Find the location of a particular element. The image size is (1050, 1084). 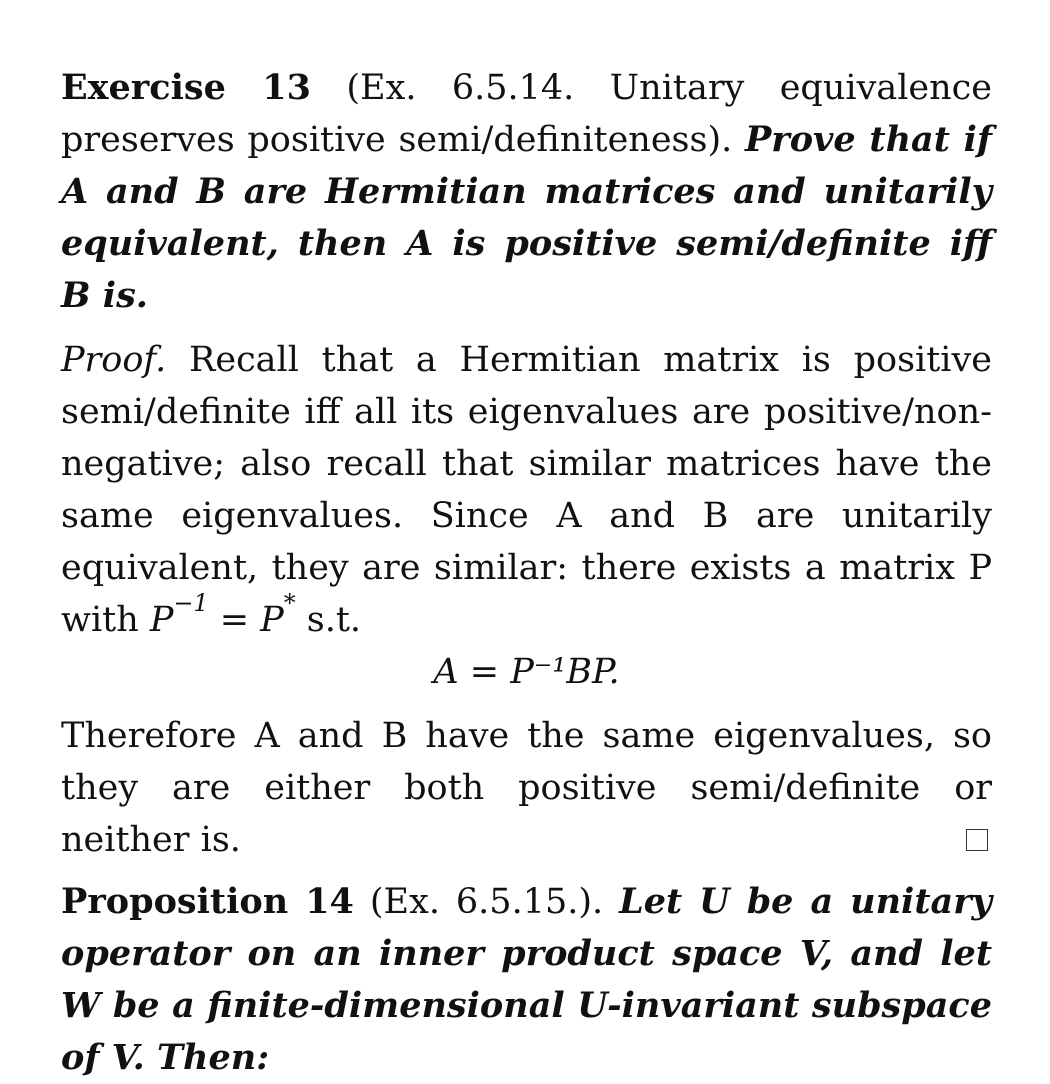

proposition-label: Proposition 14 is located at coordinates (207, 901).